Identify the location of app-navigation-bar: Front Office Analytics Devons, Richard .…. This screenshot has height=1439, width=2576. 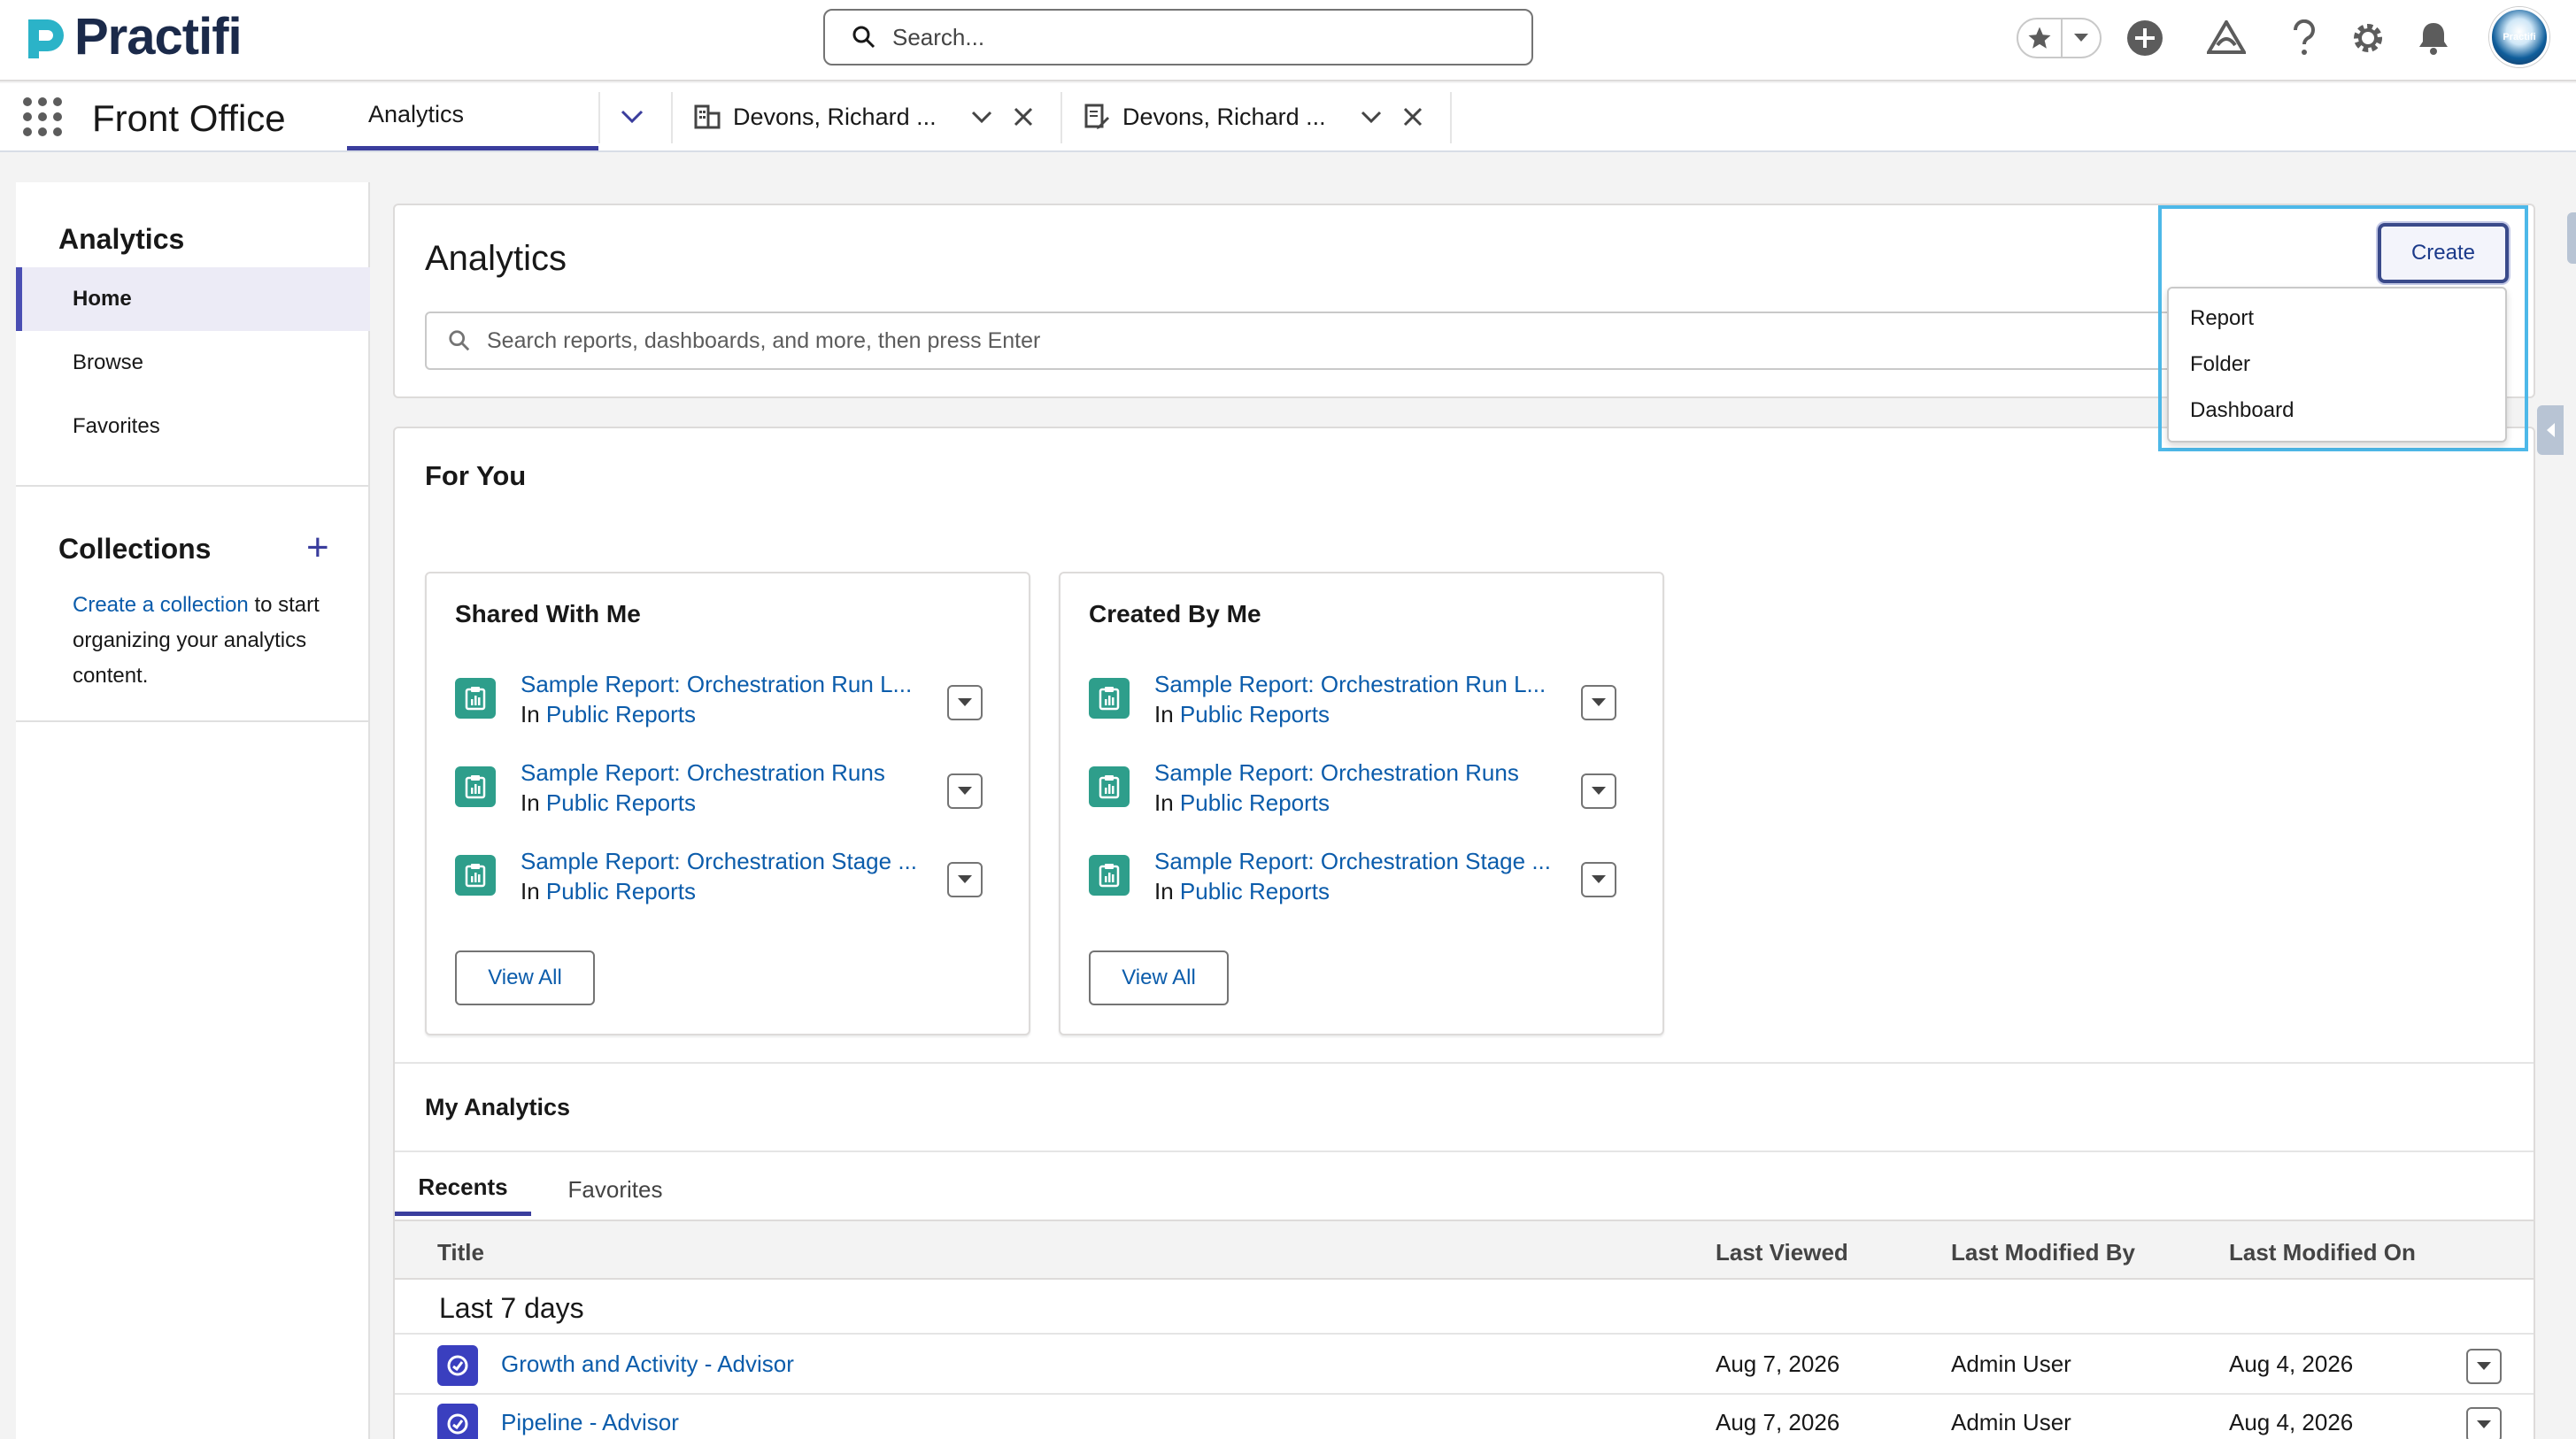
(1288, 117).